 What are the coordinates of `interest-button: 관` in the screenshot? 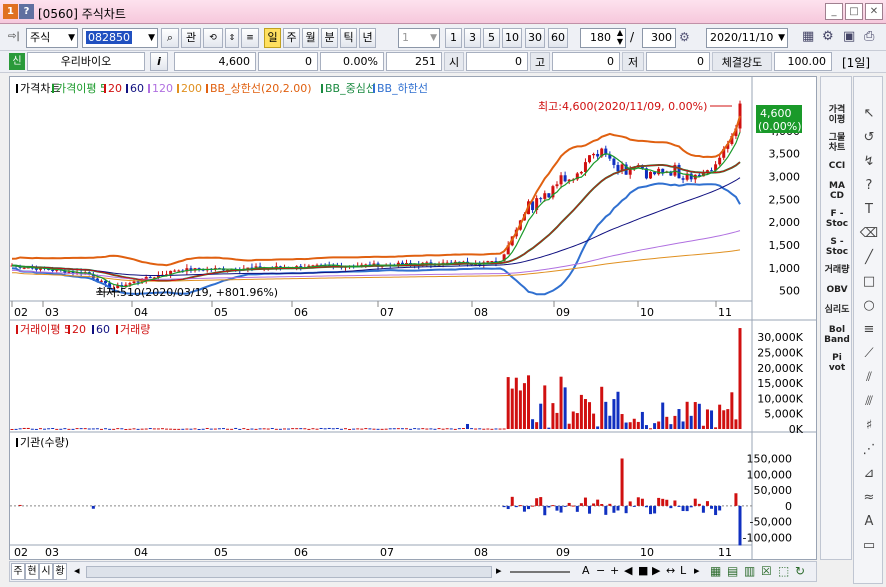 It's located at (191, 38).